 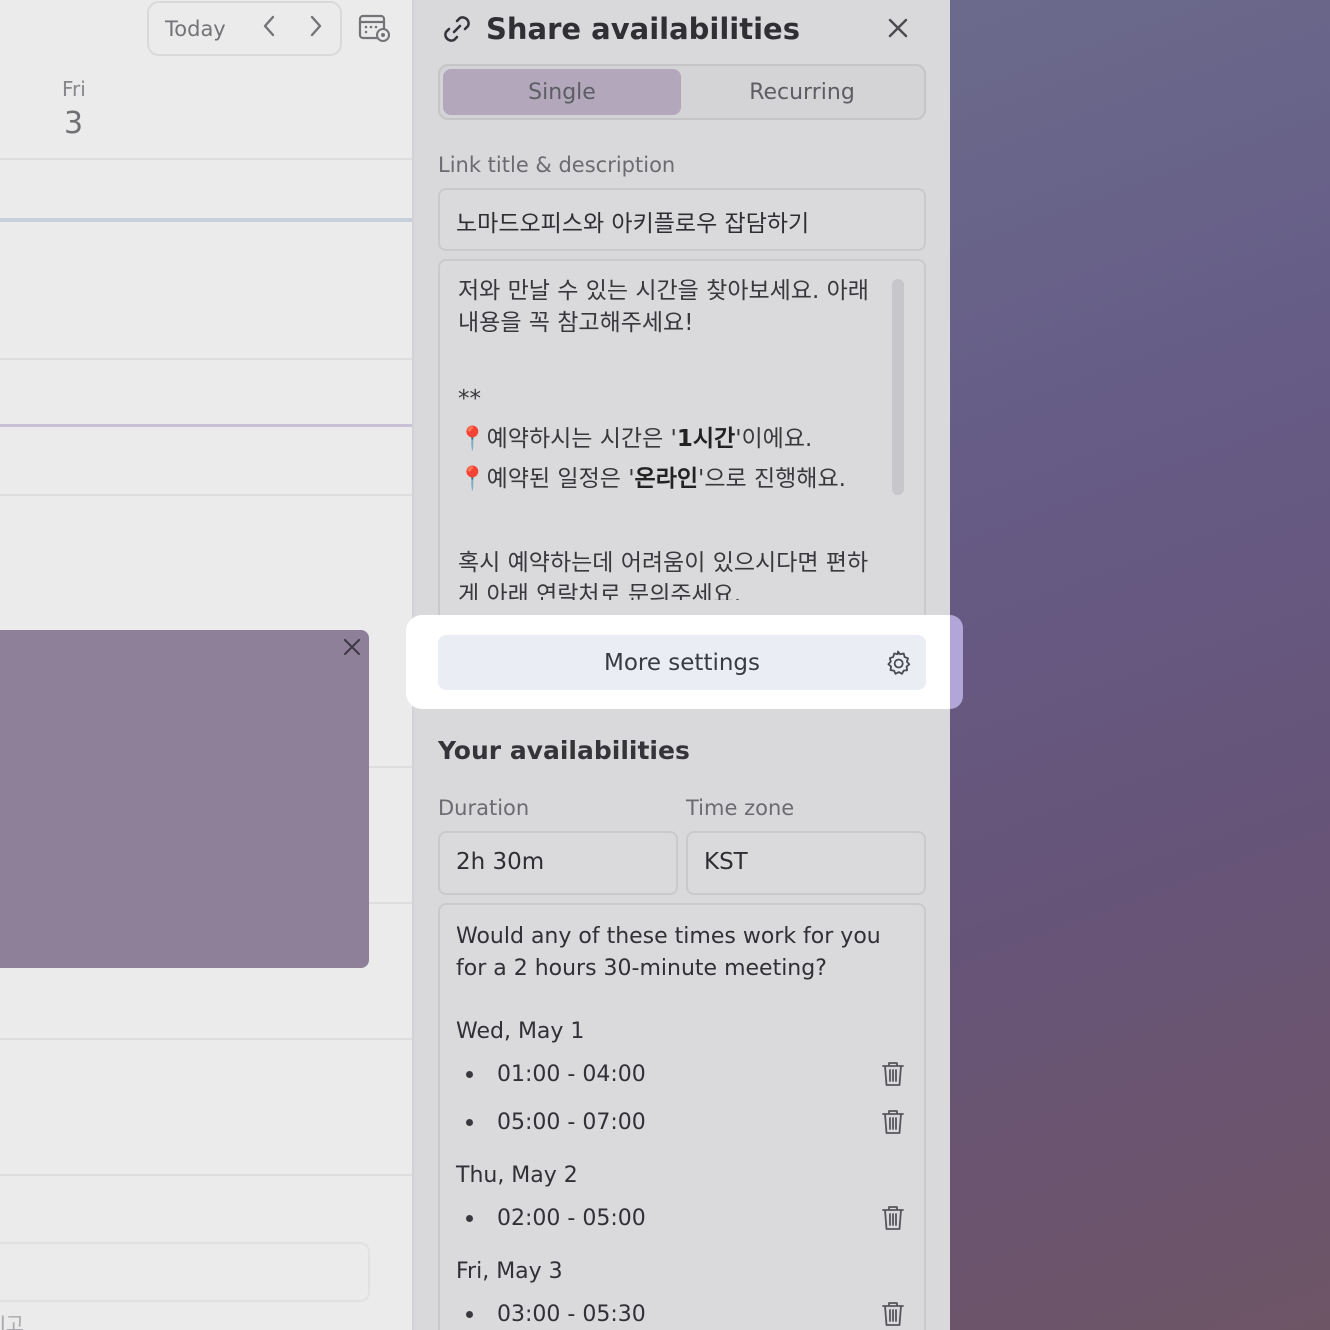 I want to click on ghost-input, so click(x=185, y=1272).